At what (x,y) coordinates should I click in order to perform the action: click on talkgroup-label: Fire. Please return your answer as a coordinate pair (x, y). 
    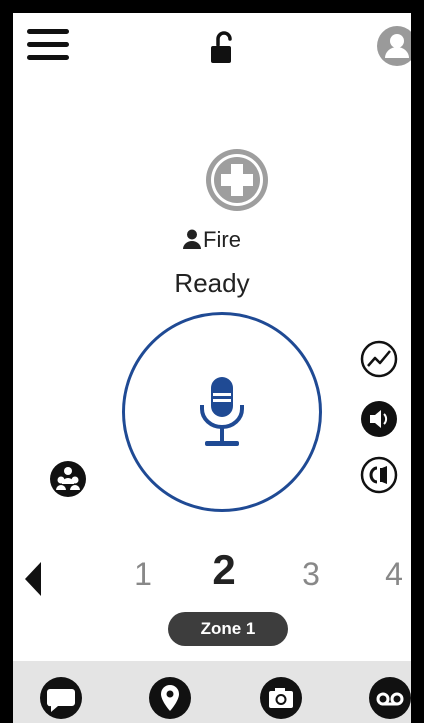
    Looking at the image, I should click on (212, 240).